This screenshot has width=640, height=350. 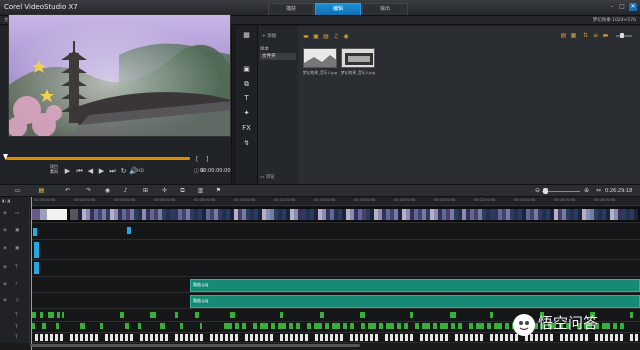 What do you see at coordinates (565, 200) in the screenshot?
I see `ruler-tick-label: 00:26:00:00` at bounding box center [565, 200].